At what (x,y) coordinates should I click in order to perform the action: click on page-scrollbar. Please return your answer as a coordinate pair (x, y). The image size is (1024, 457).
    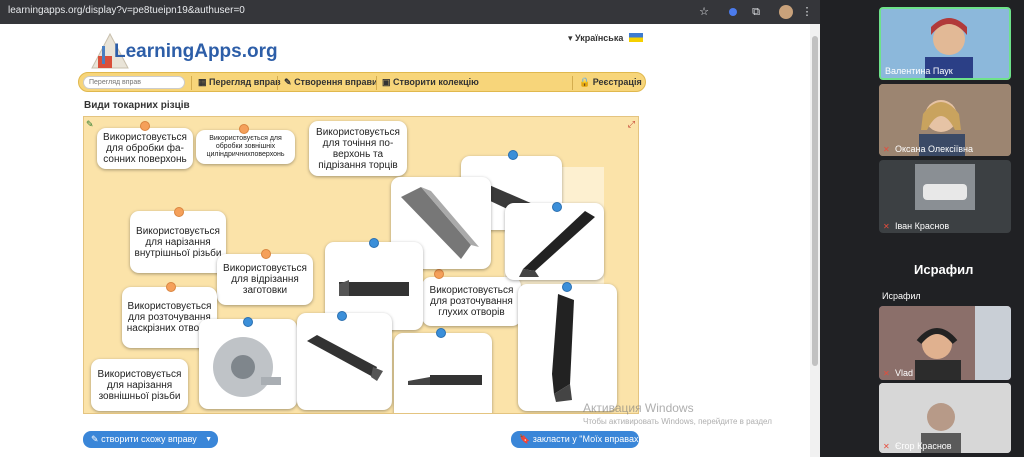
    Looking at the image, I should click on (815, 240).